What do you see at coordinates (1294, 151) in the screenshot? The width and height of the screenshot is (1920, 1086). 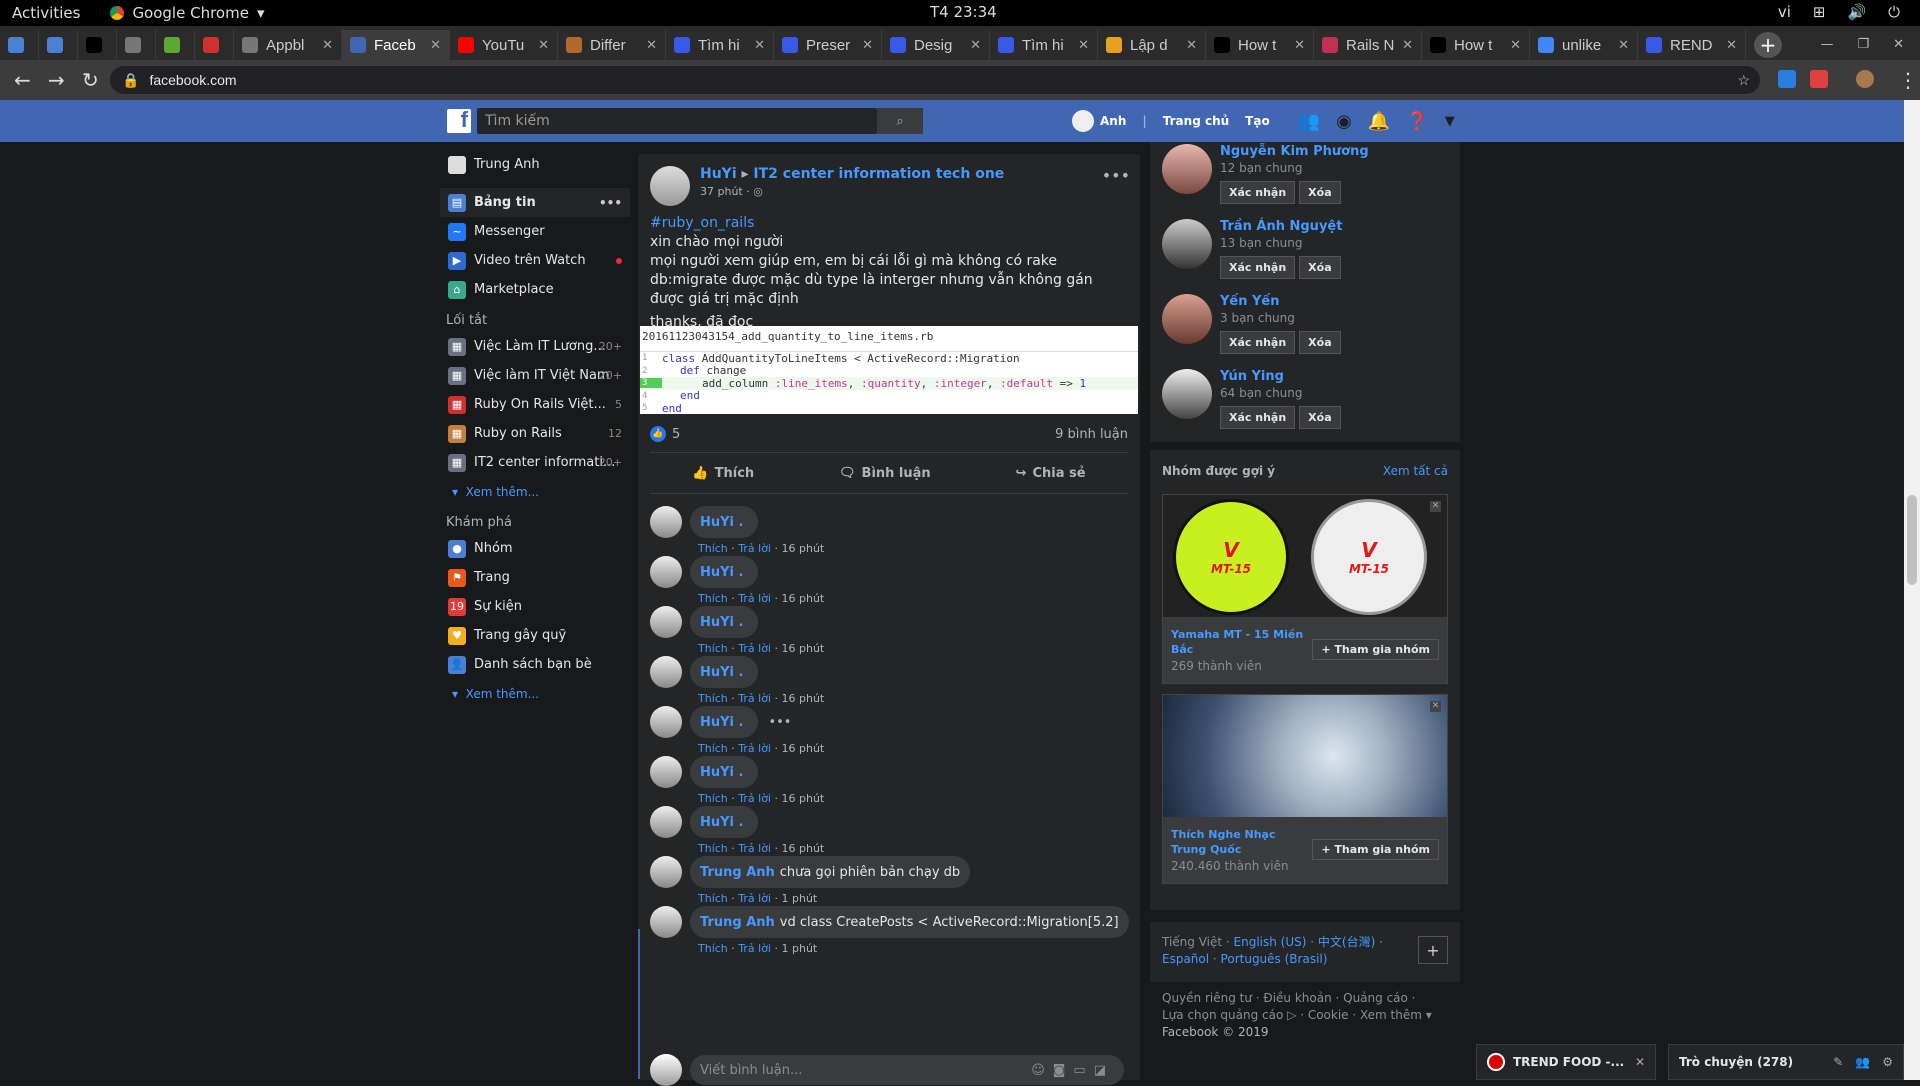 I see `friend-name: Nguyễn Kim Phương` at bounding box center [1294, 151].